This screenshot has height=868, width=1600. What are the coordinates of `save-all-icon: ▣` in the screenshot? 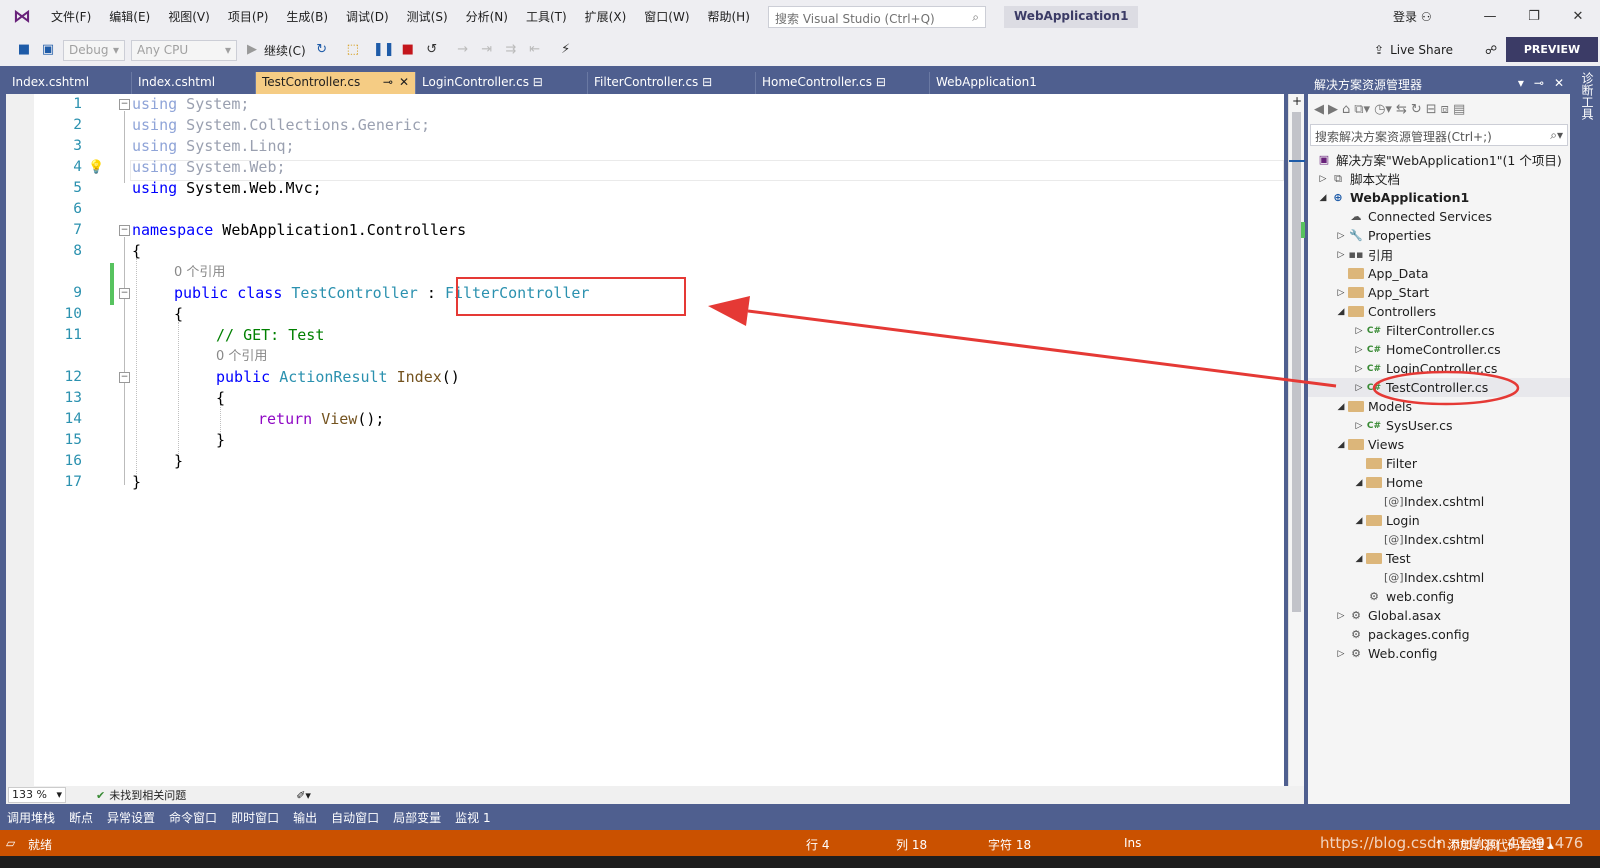 It's located at (48, 50).